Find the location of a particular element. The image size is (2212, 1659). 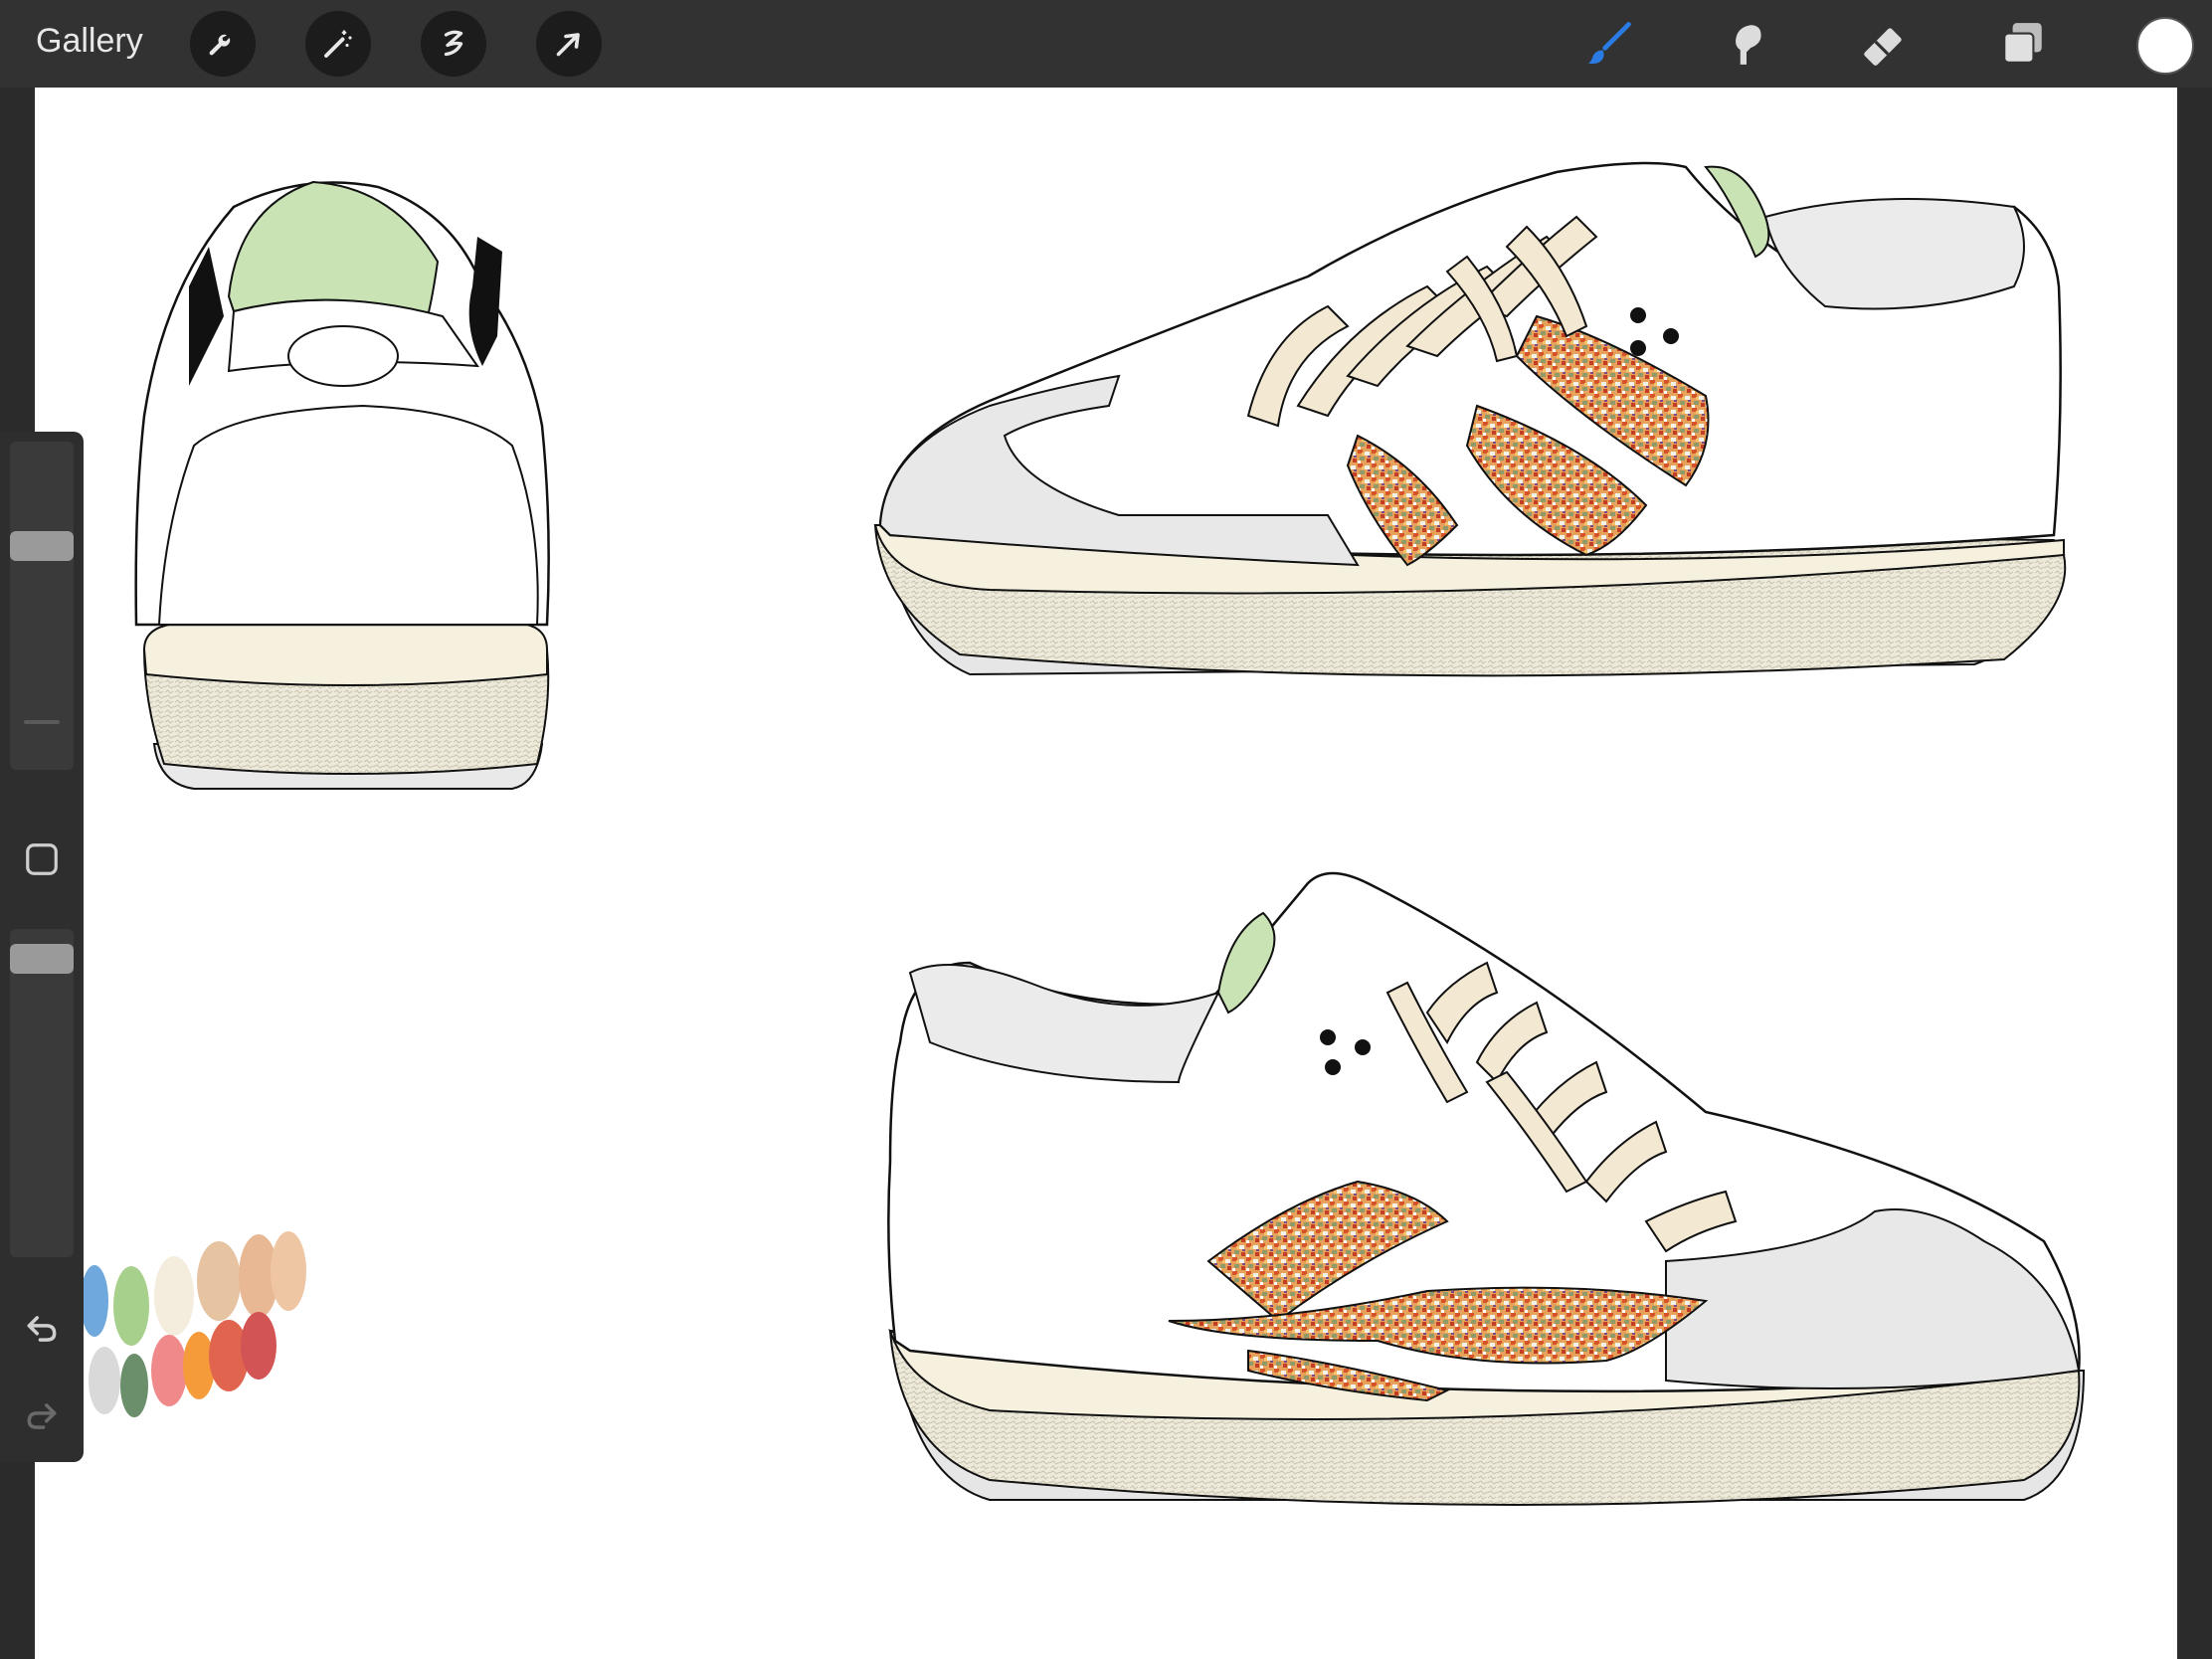

redo-icon is located at coordinates (42, 1416).